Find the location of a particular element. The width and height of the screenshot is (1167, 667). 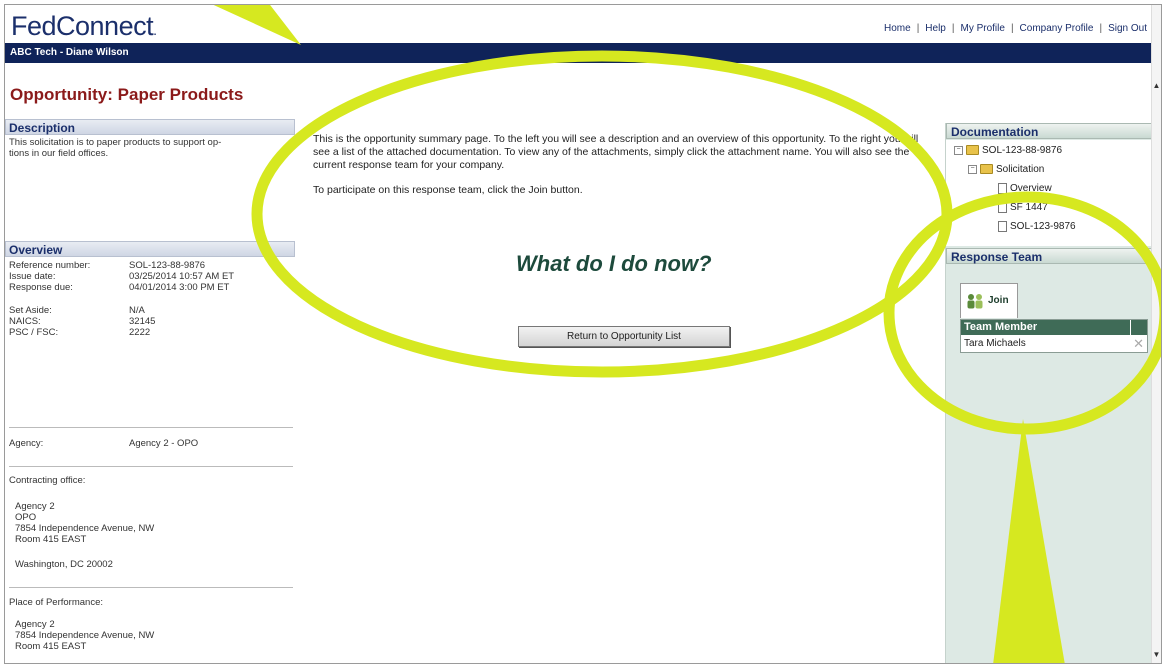

description-line: tions in our field offices. is located at coordinates (59, 153).